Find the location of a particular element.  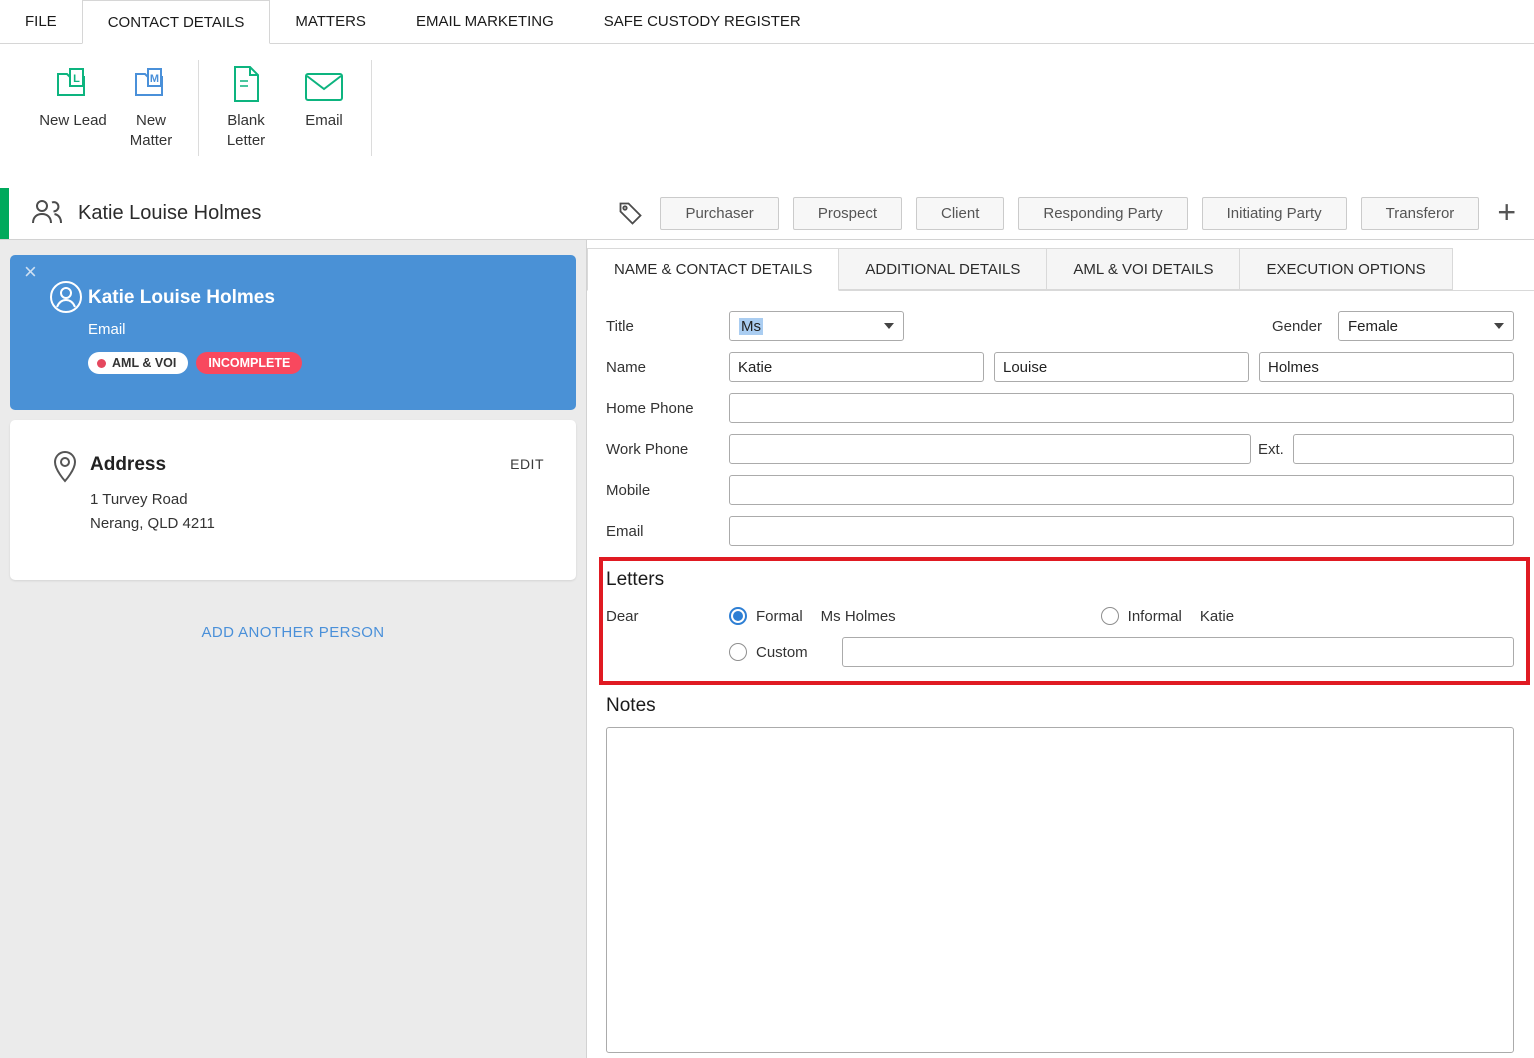

tab-name-contact-details: NAME & CONTACT DETAILS is located at coordinates (713, 269).